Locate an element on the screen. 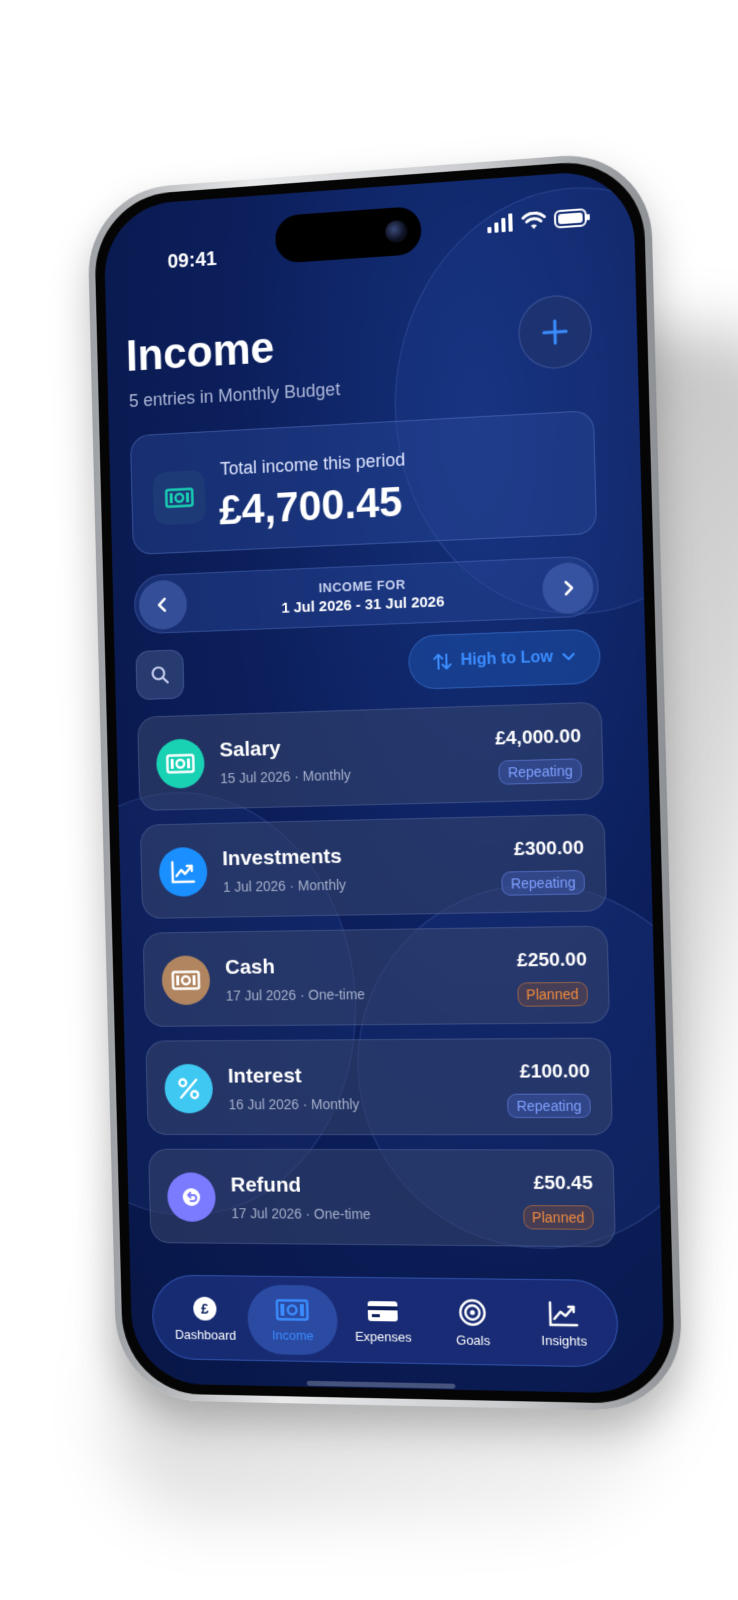 The image size is (738, 1600). interest-icon-tile is located at coordinates (189, 1088).